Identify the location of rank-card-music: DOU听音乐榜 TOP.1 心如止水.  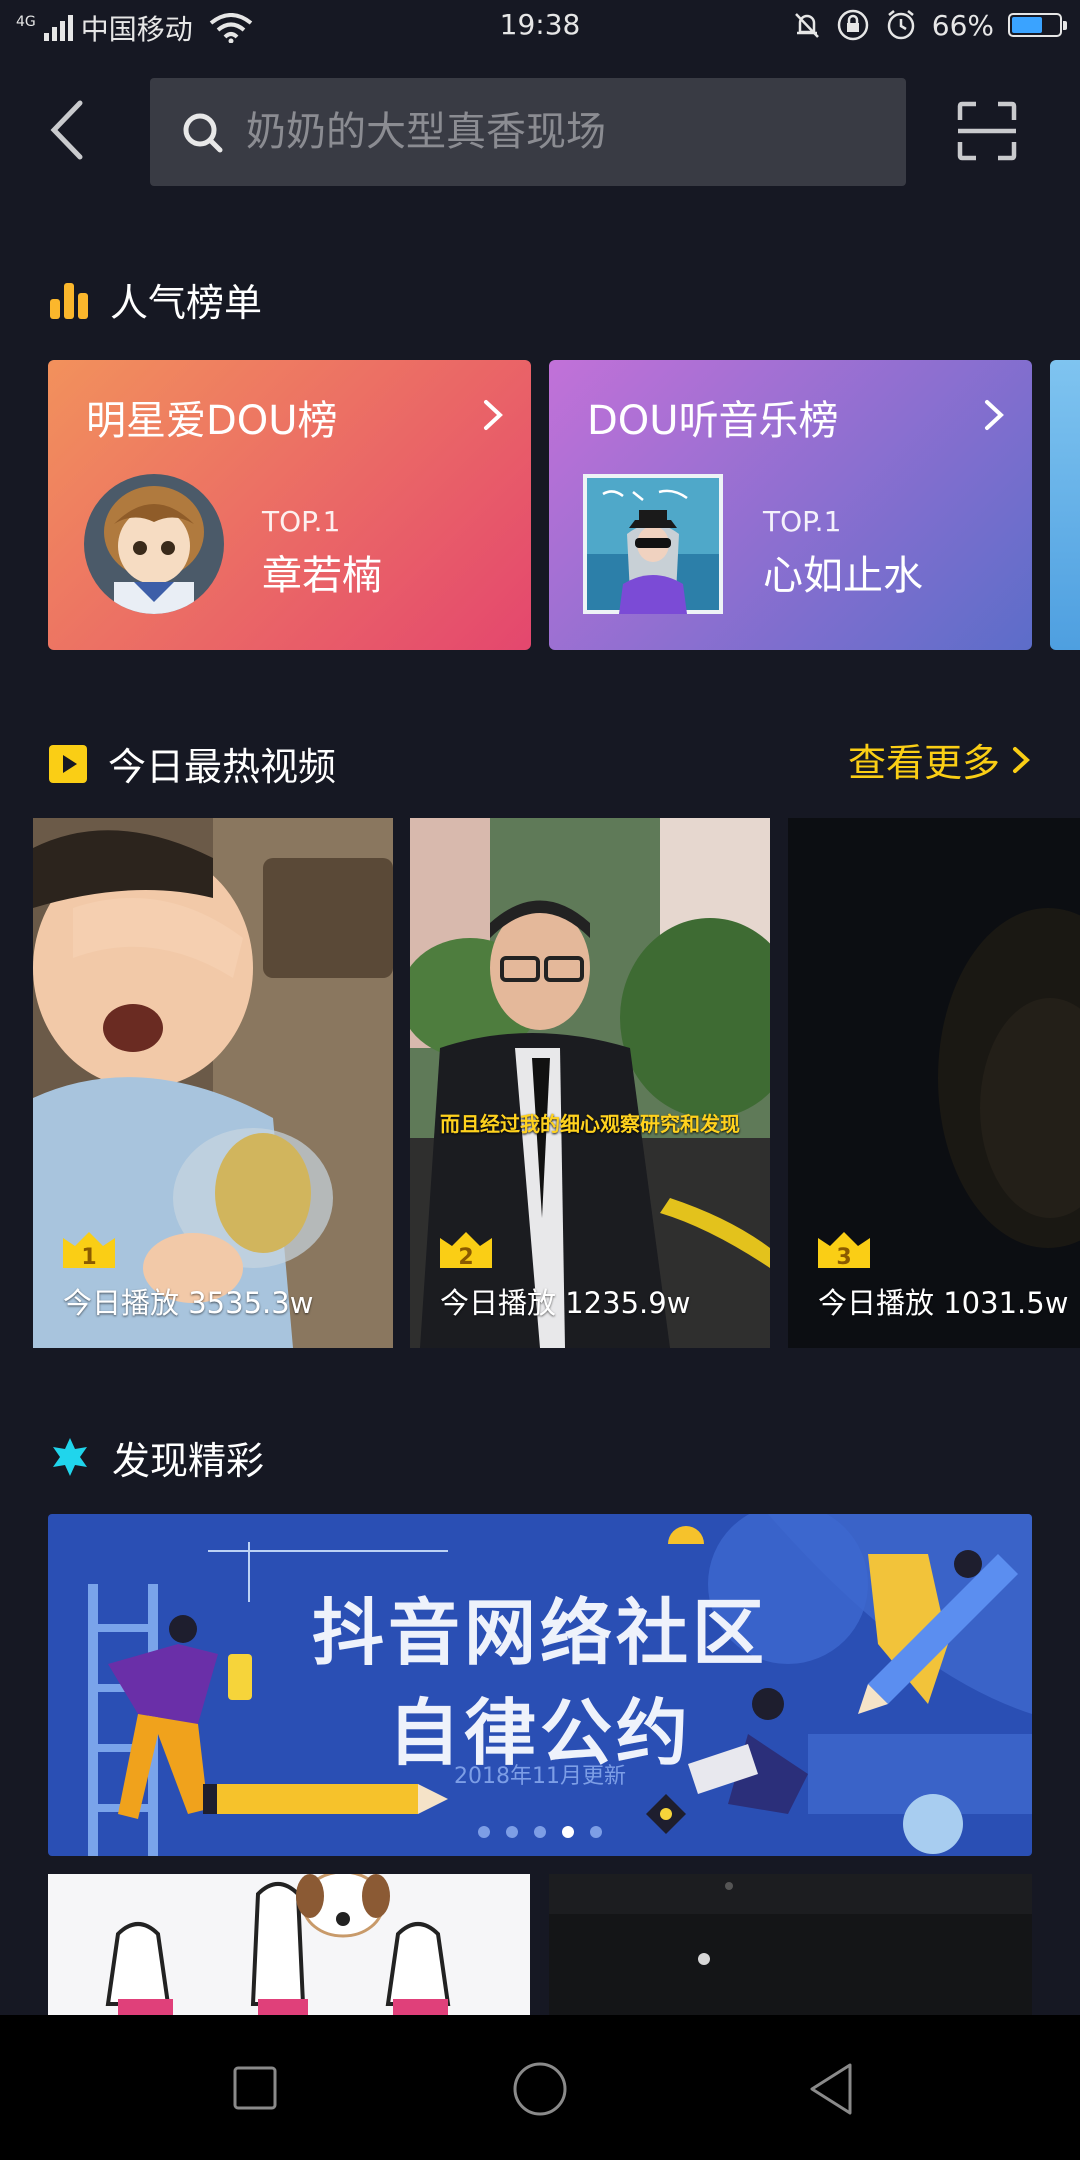
(790, 505).